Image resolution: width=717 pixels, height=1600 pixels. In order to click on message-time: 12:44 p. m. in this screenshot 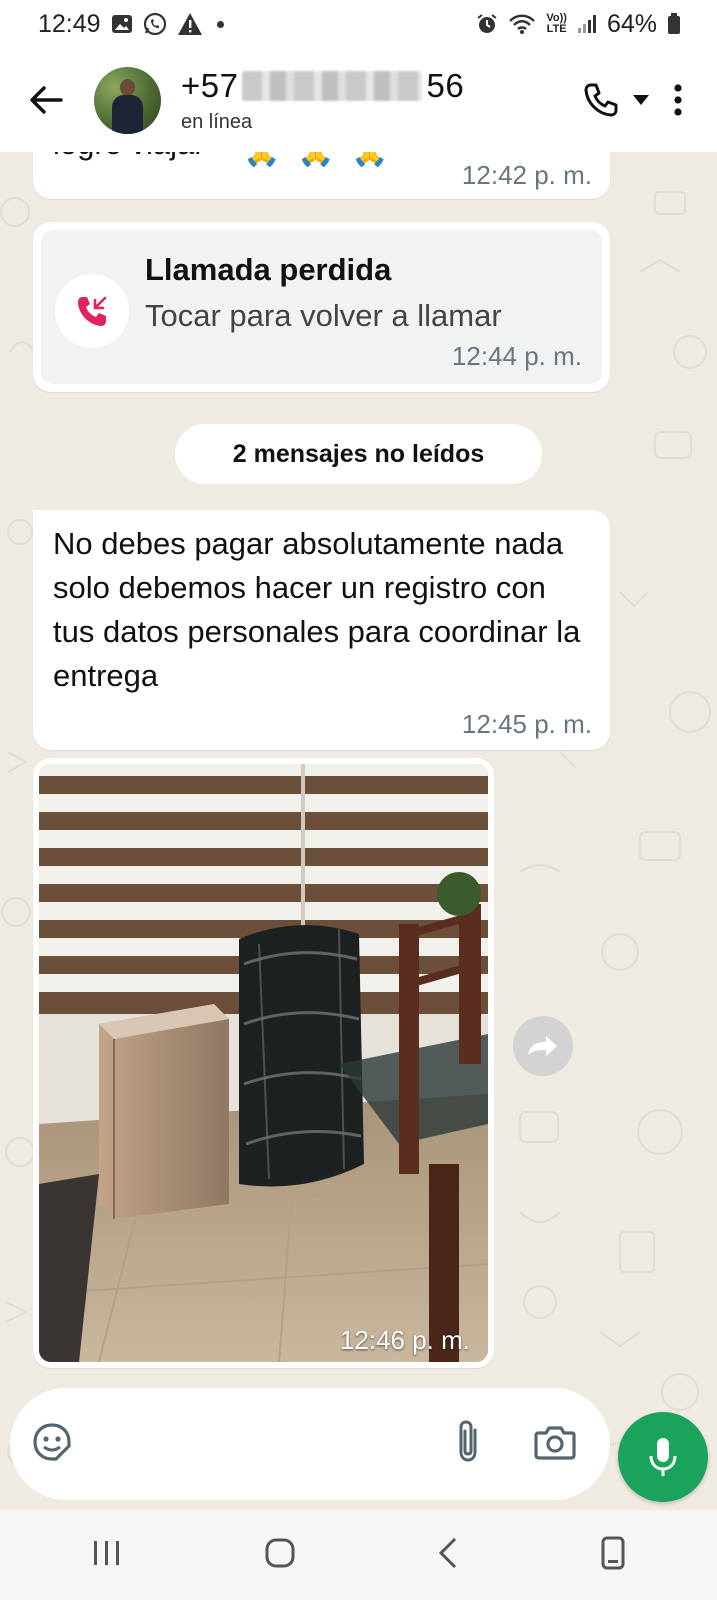, I will do `click(516, 356)`.